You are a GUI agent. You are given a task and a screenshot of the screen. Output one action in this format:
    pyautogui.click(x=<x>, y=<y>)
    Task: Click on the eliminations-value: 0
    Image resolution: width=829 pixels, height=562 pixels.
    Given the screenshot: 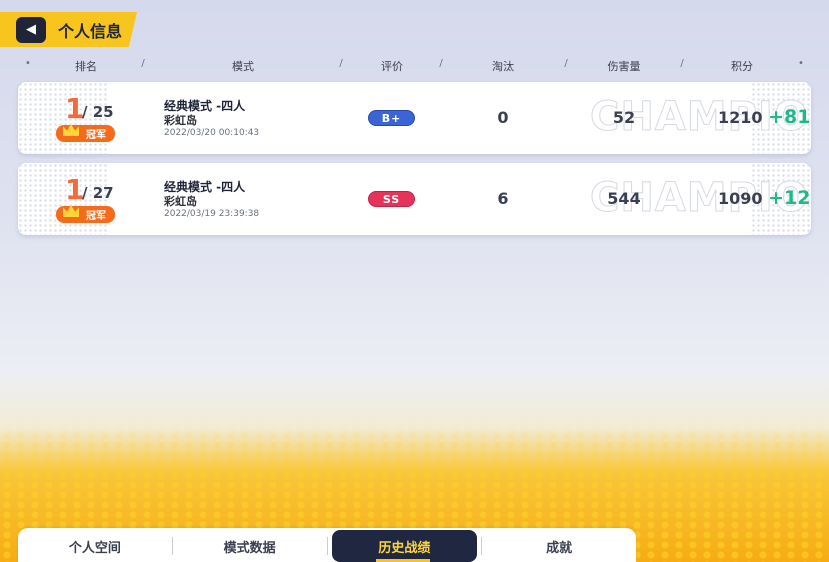 What is the action you would take?
    pyautogui.click(x=503, y=117)
    